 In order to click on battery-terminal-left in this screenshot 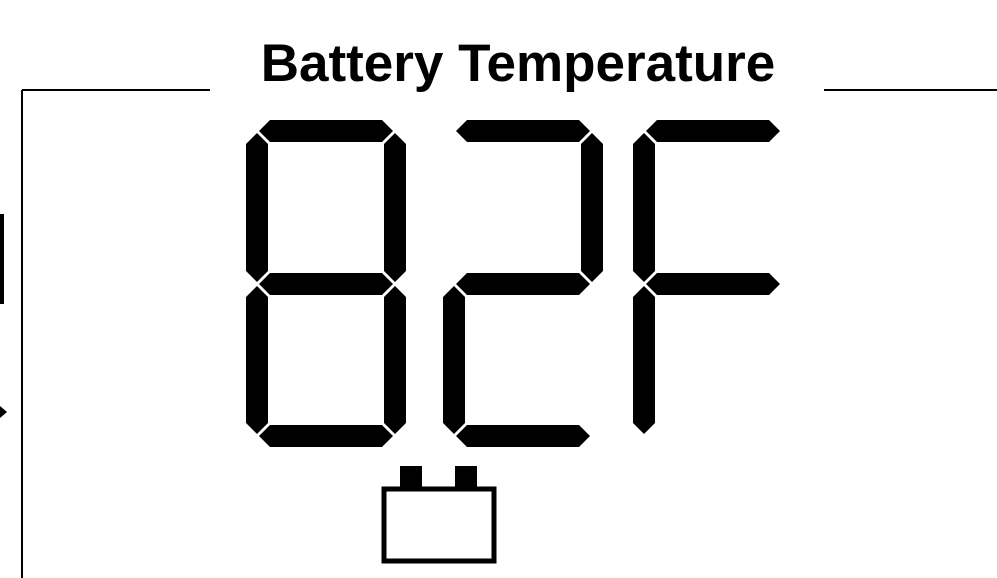, I will do `click(411, 477)`.